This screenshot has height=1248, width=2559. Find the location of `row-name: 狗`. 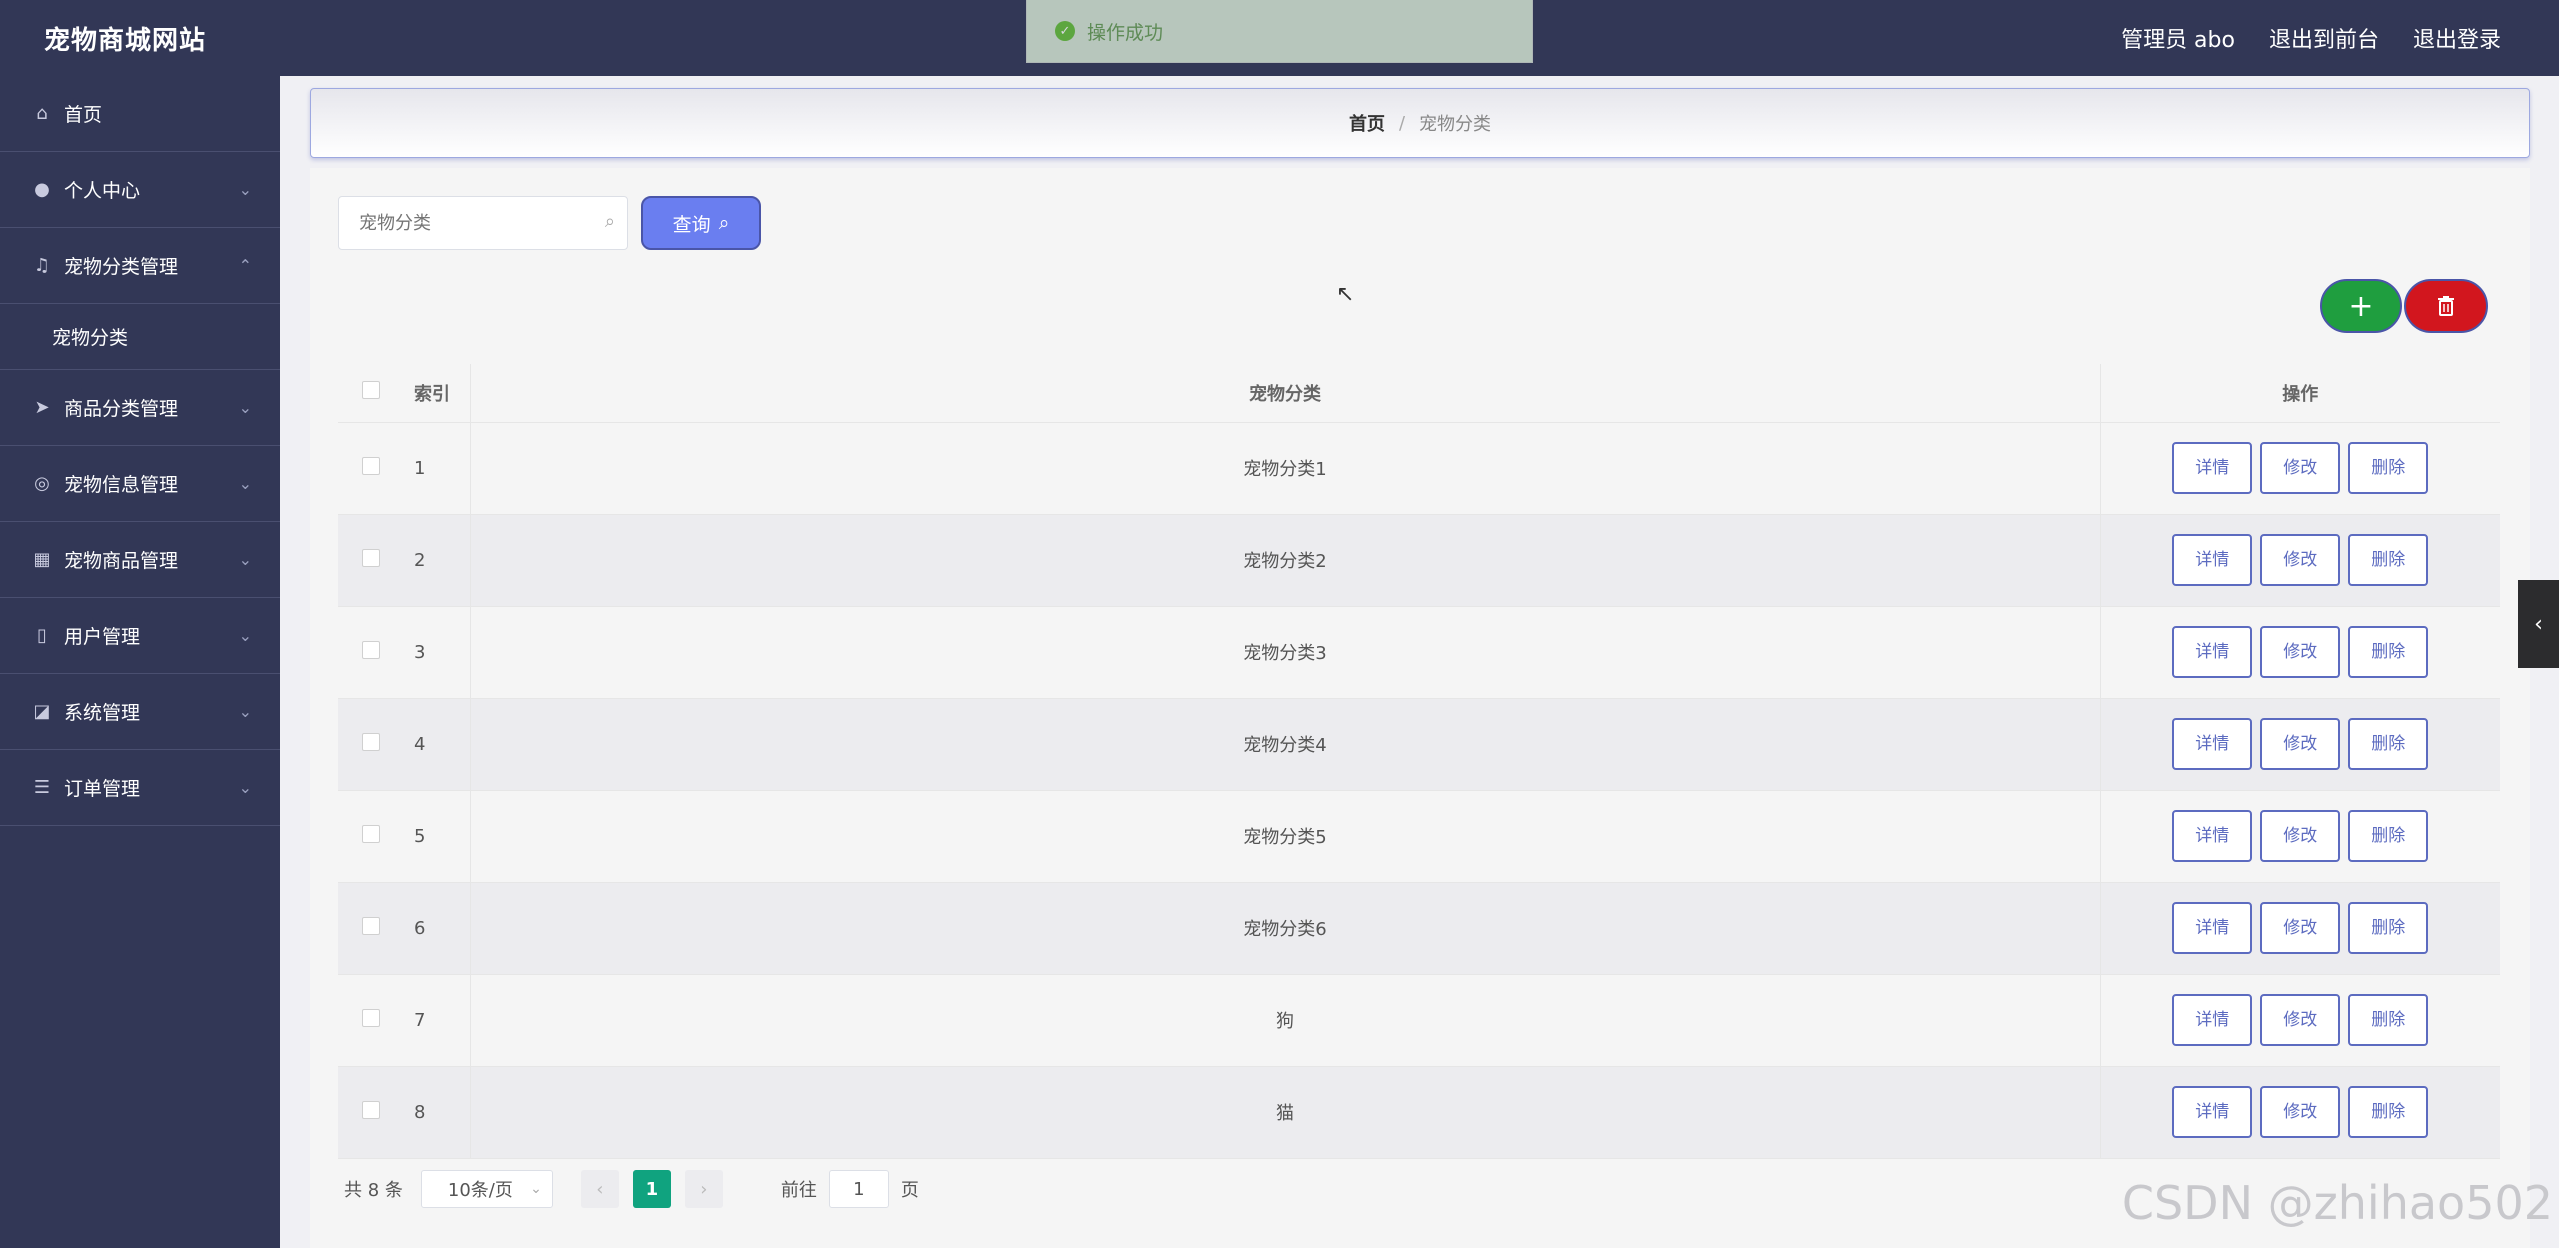

row-name: 狗 is located at coordinates (1285, 1020).